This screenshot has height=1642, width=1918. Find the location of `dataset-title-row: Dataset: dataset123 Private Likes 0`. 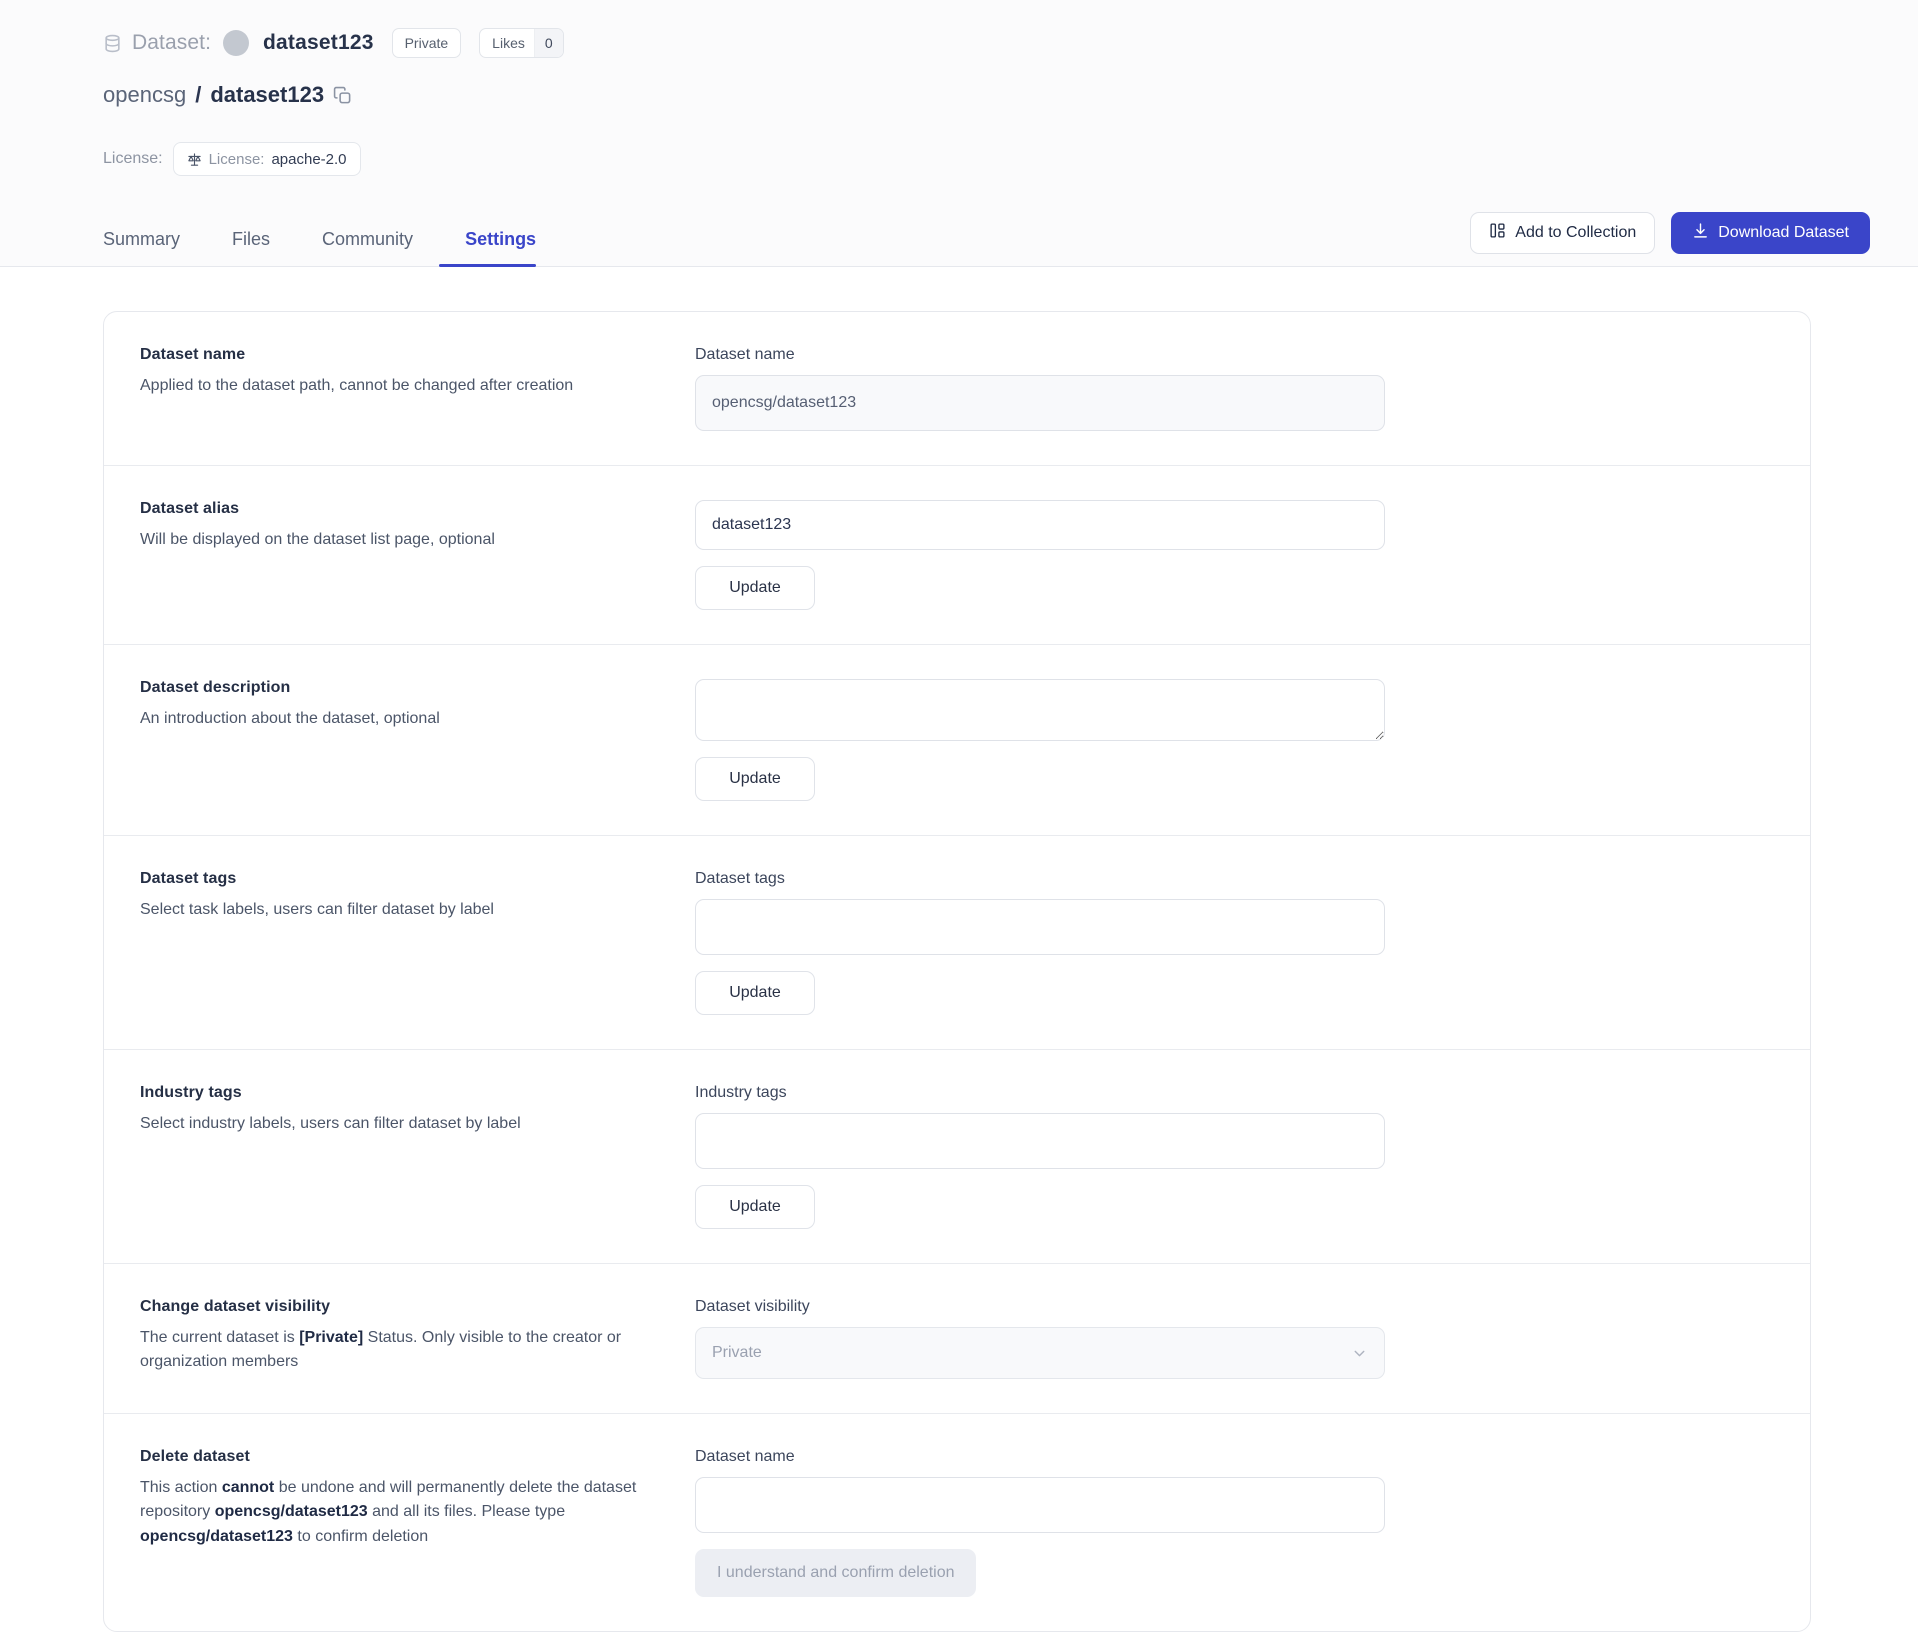

dataset-title-row: Dataset: dataset123 Private Likes 0 is located at coordinates (1010, 43).